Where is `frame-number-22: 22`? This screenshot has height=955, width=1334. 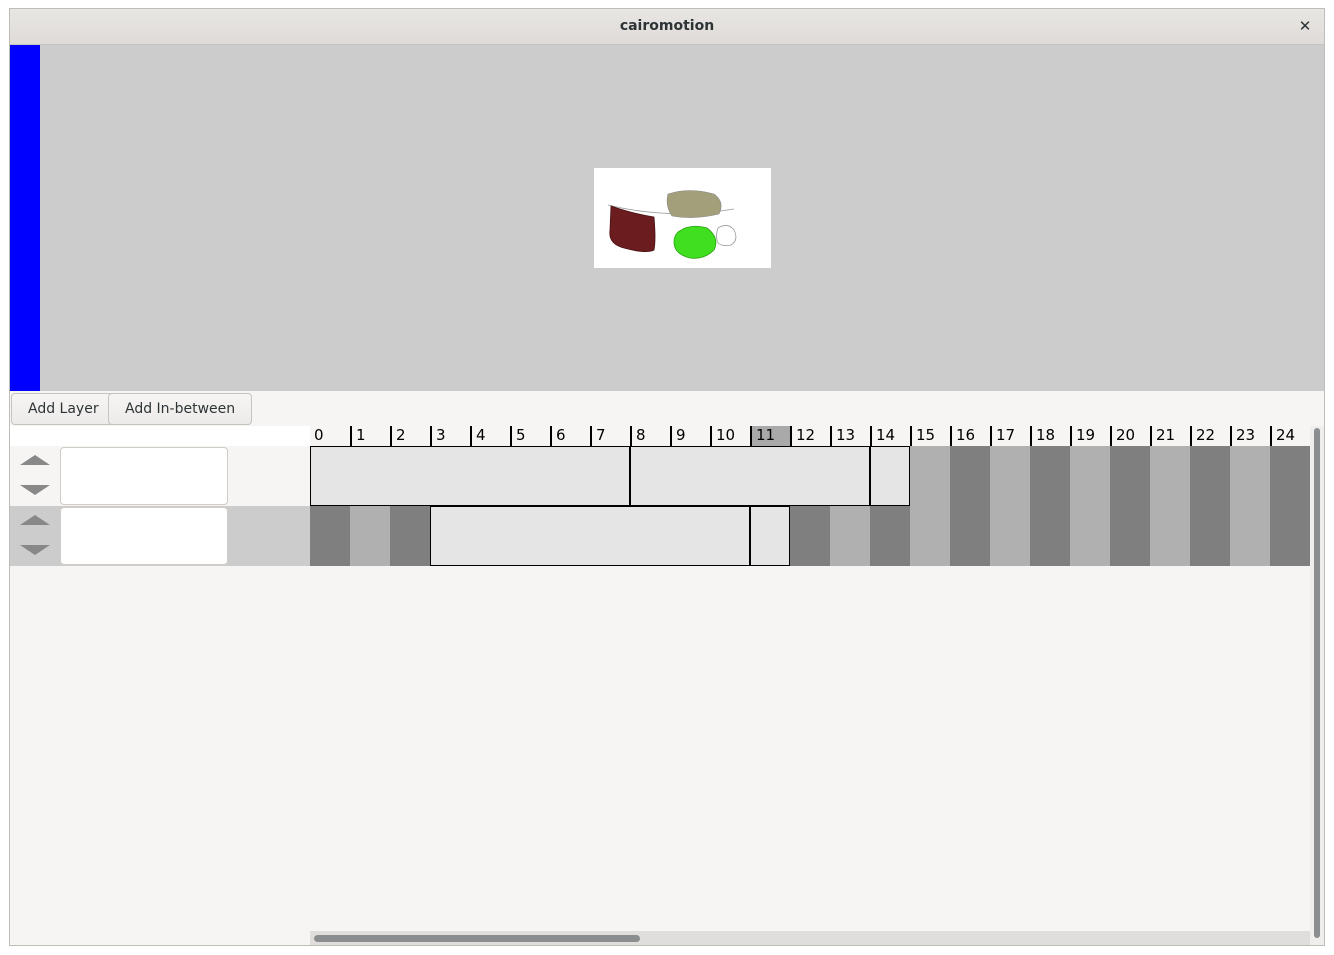 frame-number-22: 22 is located at coordinates (1210, 436).